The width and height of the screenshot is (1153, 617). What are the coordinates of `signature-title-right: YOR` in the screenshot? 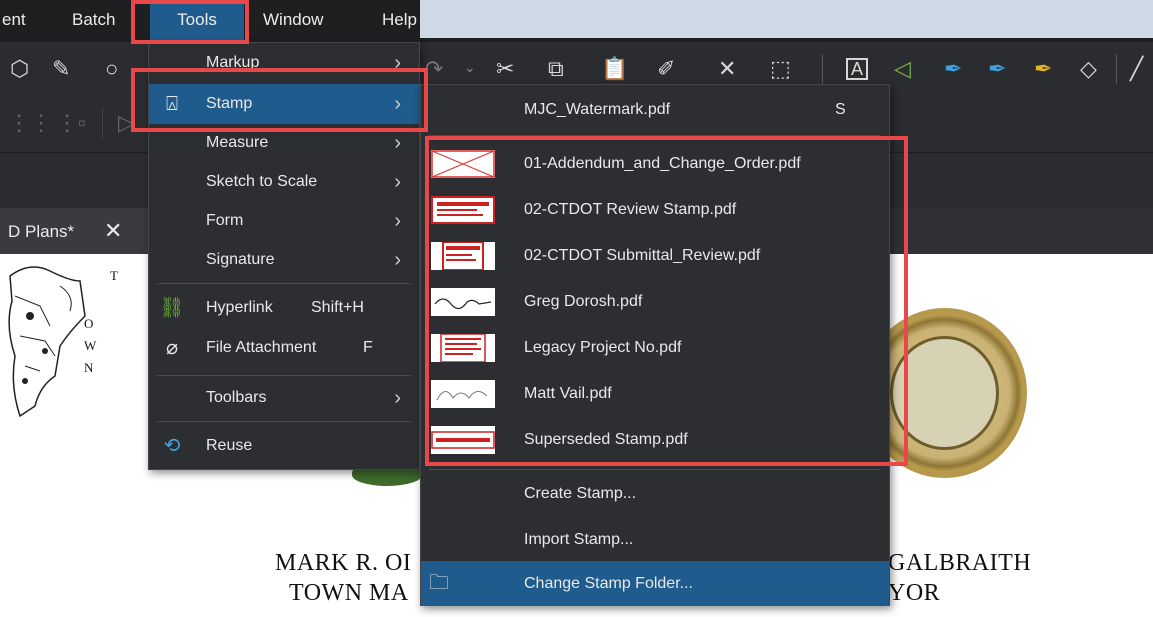 It's located at (914, 593).